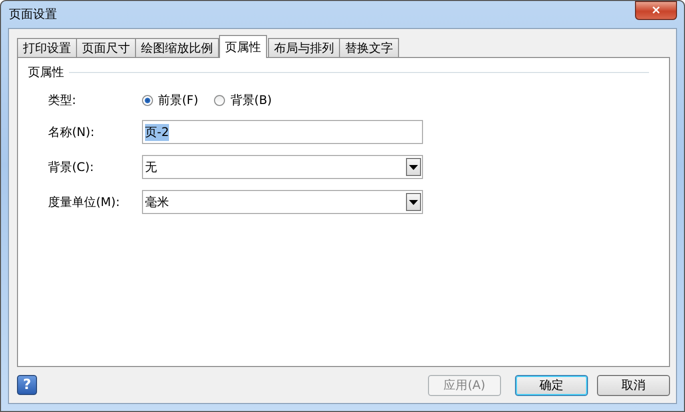 Image resolution: width=685 pixels, height=412 pixels. I want to click on tab: 打印设置, so click(47, 47).